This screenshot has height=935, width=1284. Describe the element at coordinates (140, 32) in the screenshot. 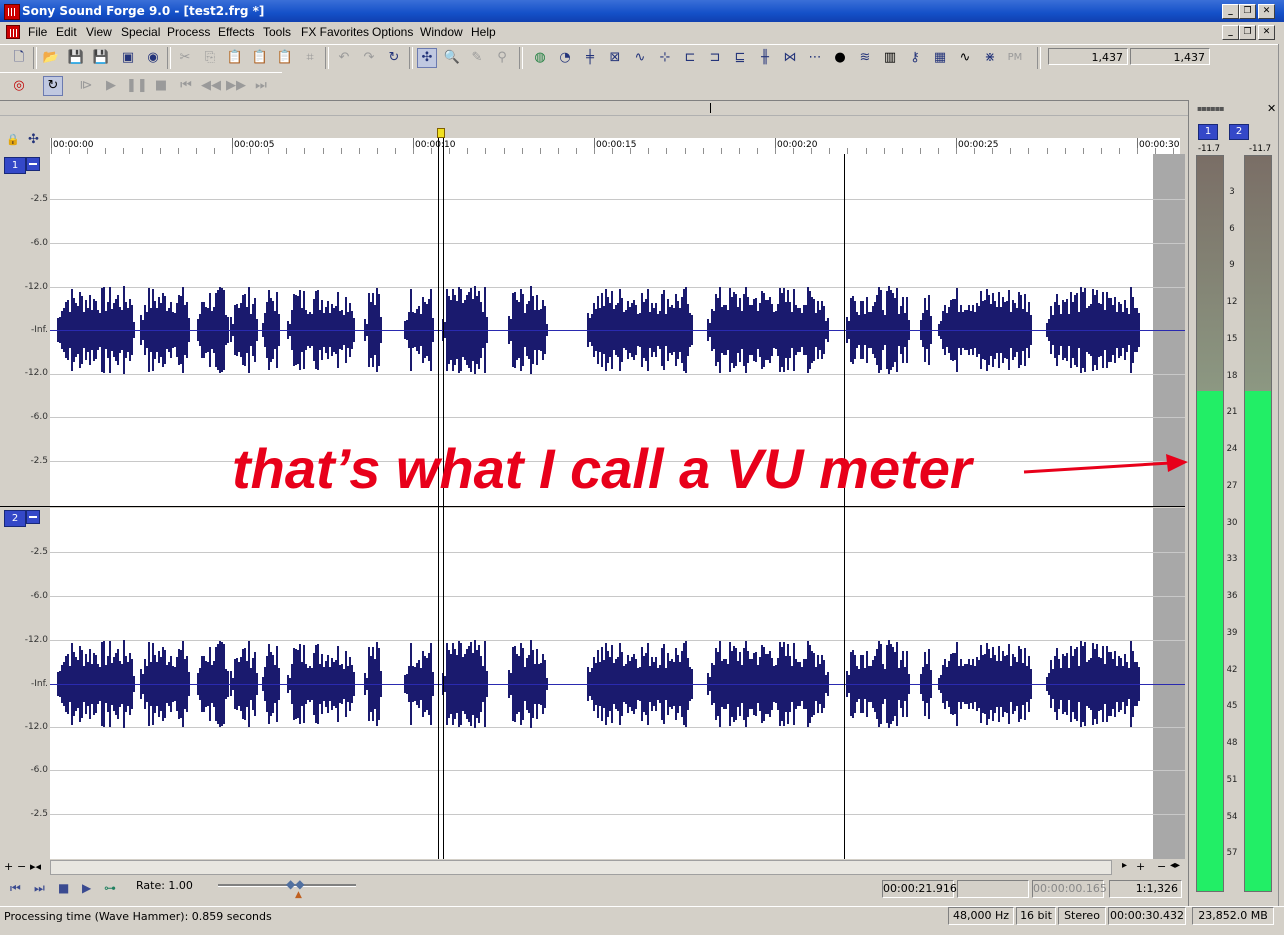

I see `menu-special: Special` at that location.